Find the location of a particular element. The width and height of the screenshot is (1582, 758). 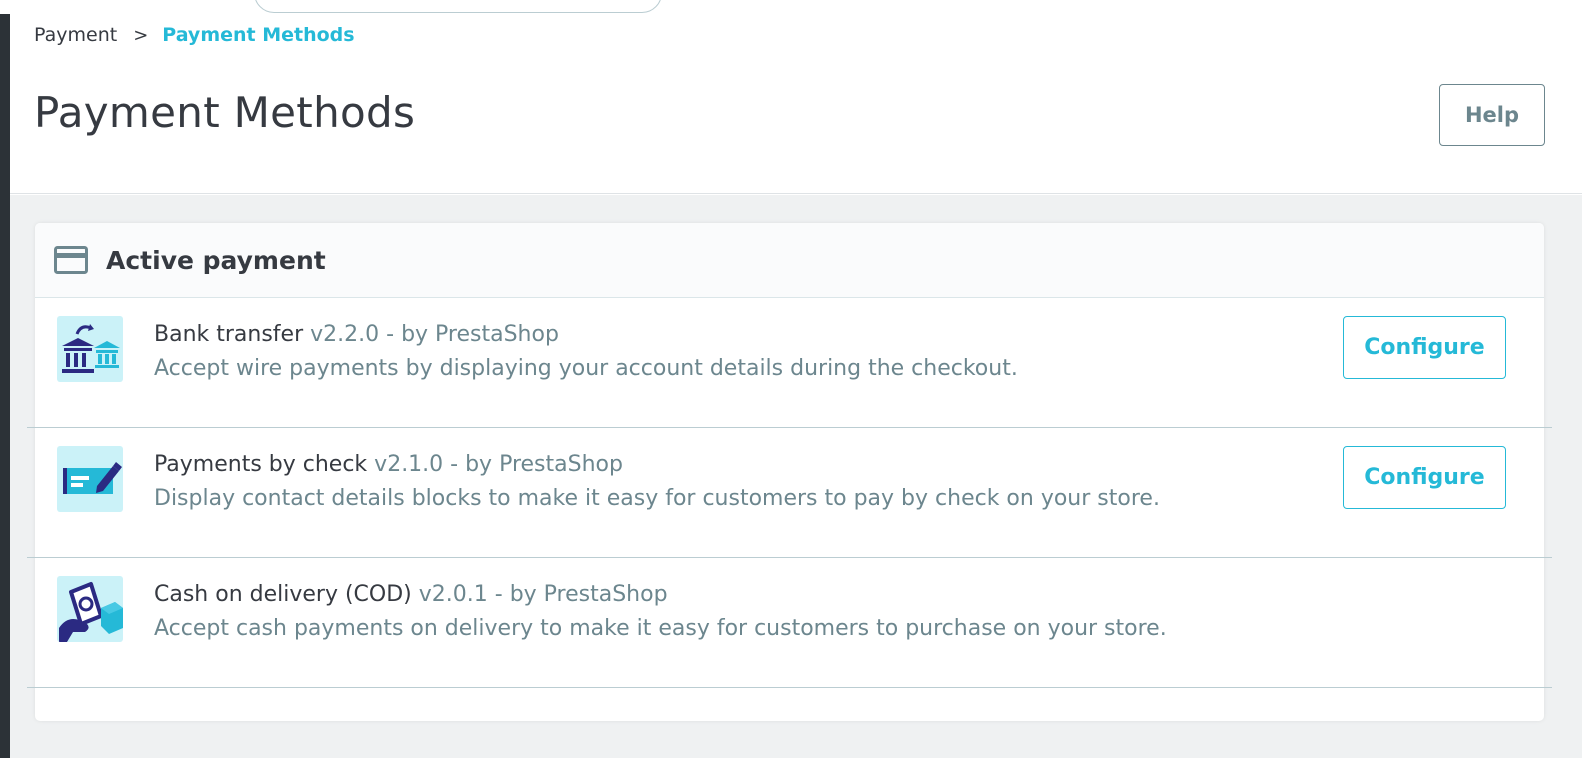

cash-on-delivery-icon is located at coordinates (90, 609).